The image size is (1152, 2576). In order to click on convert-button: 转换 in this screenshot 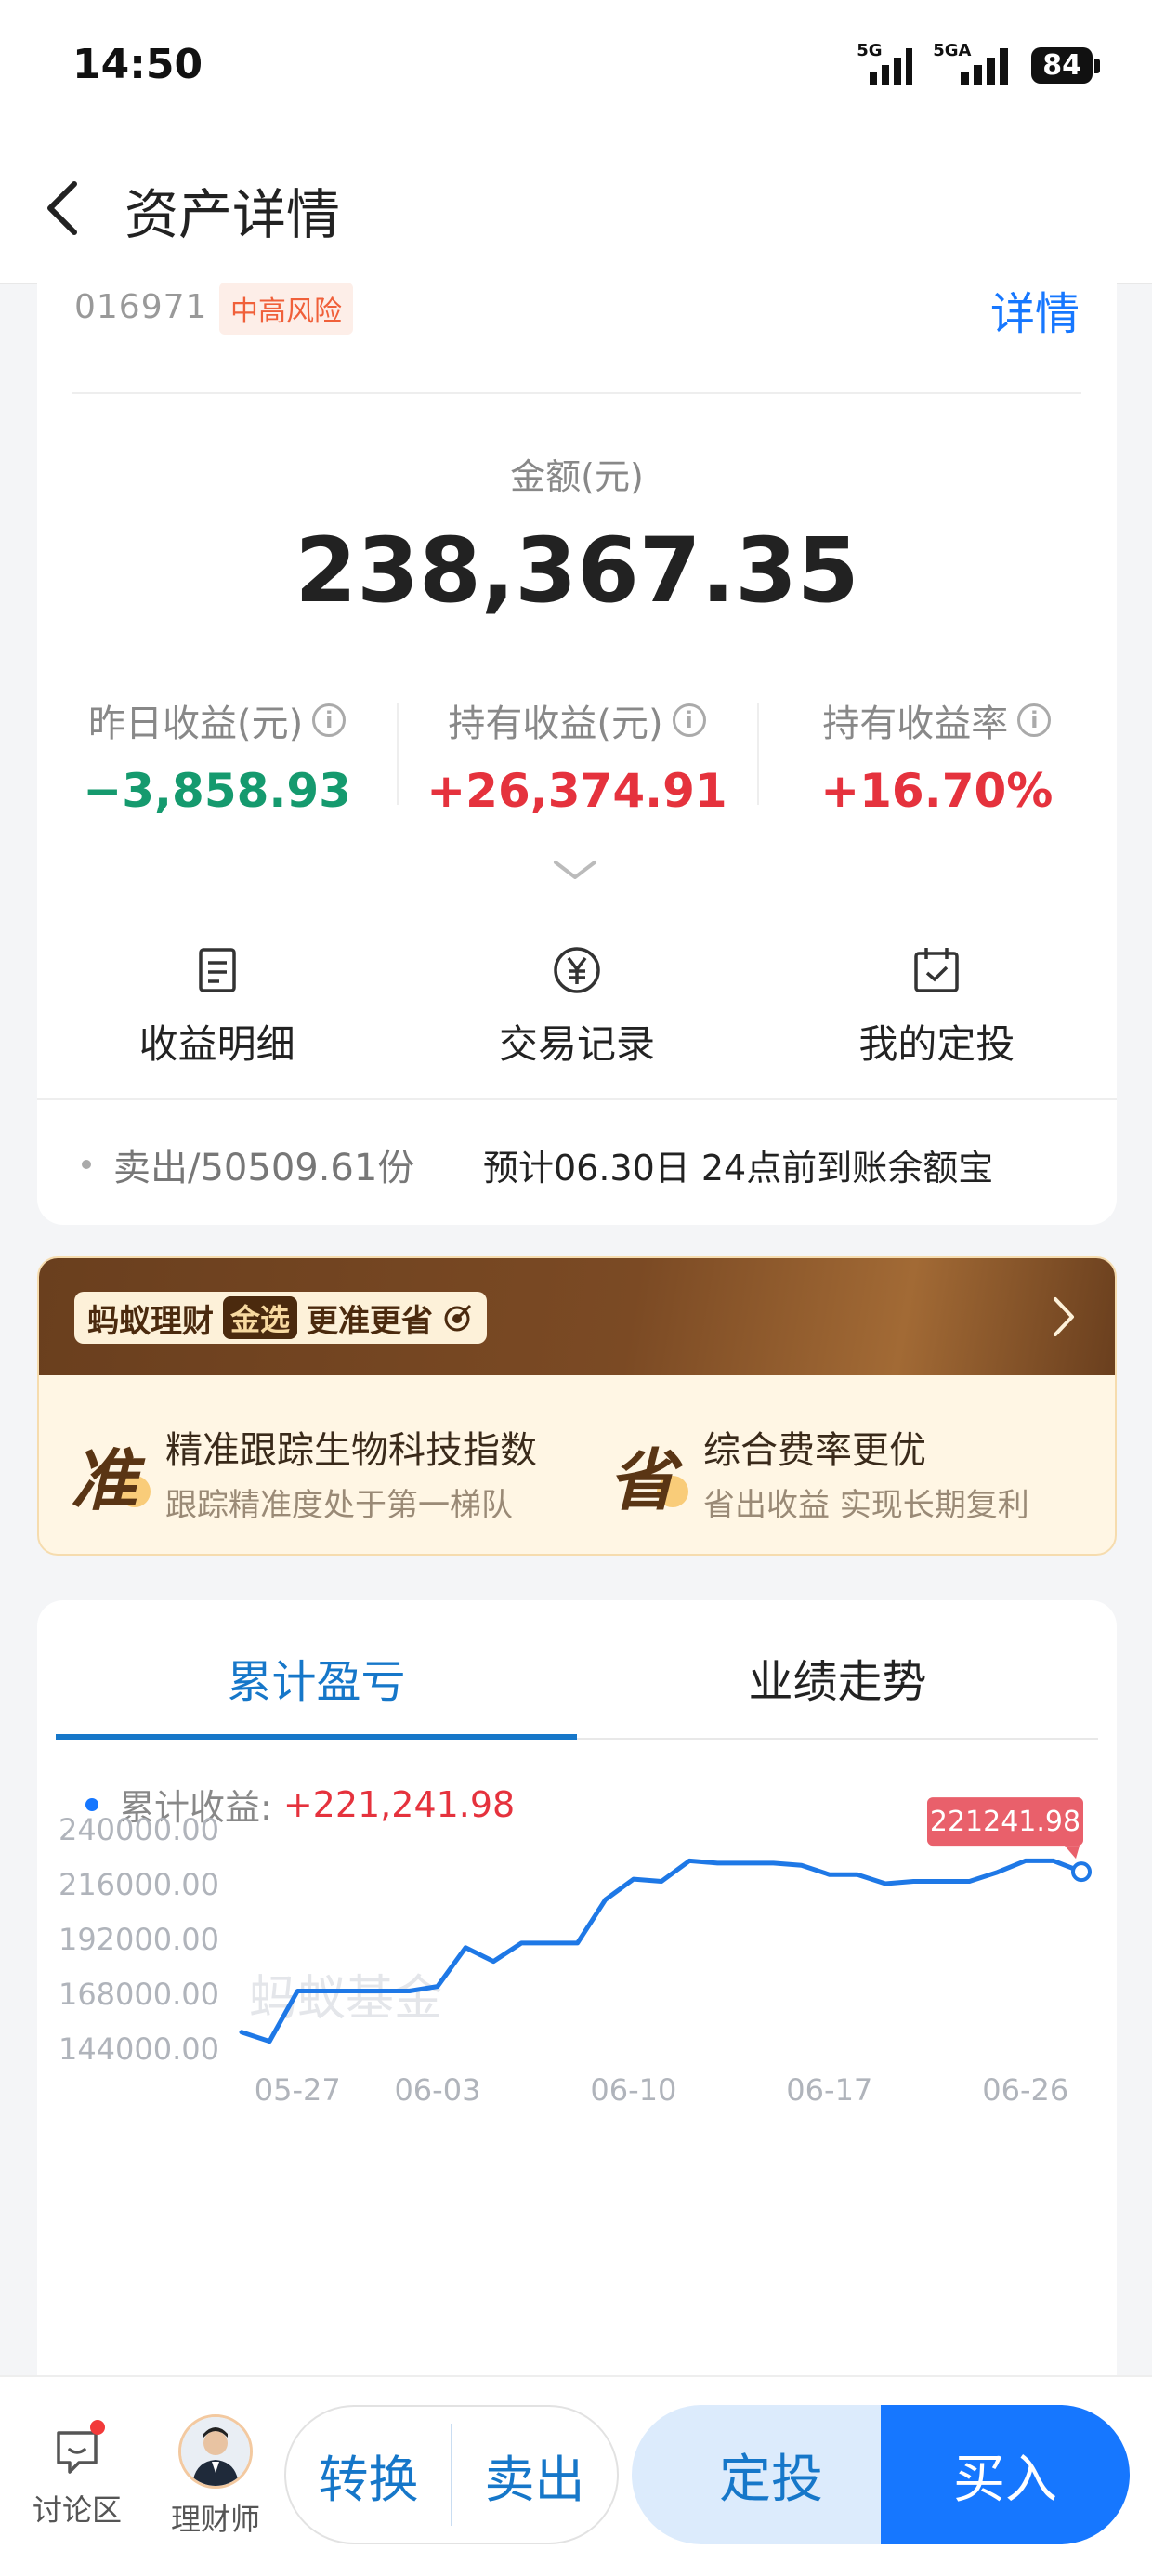, I will do `click(368, 2475)`.